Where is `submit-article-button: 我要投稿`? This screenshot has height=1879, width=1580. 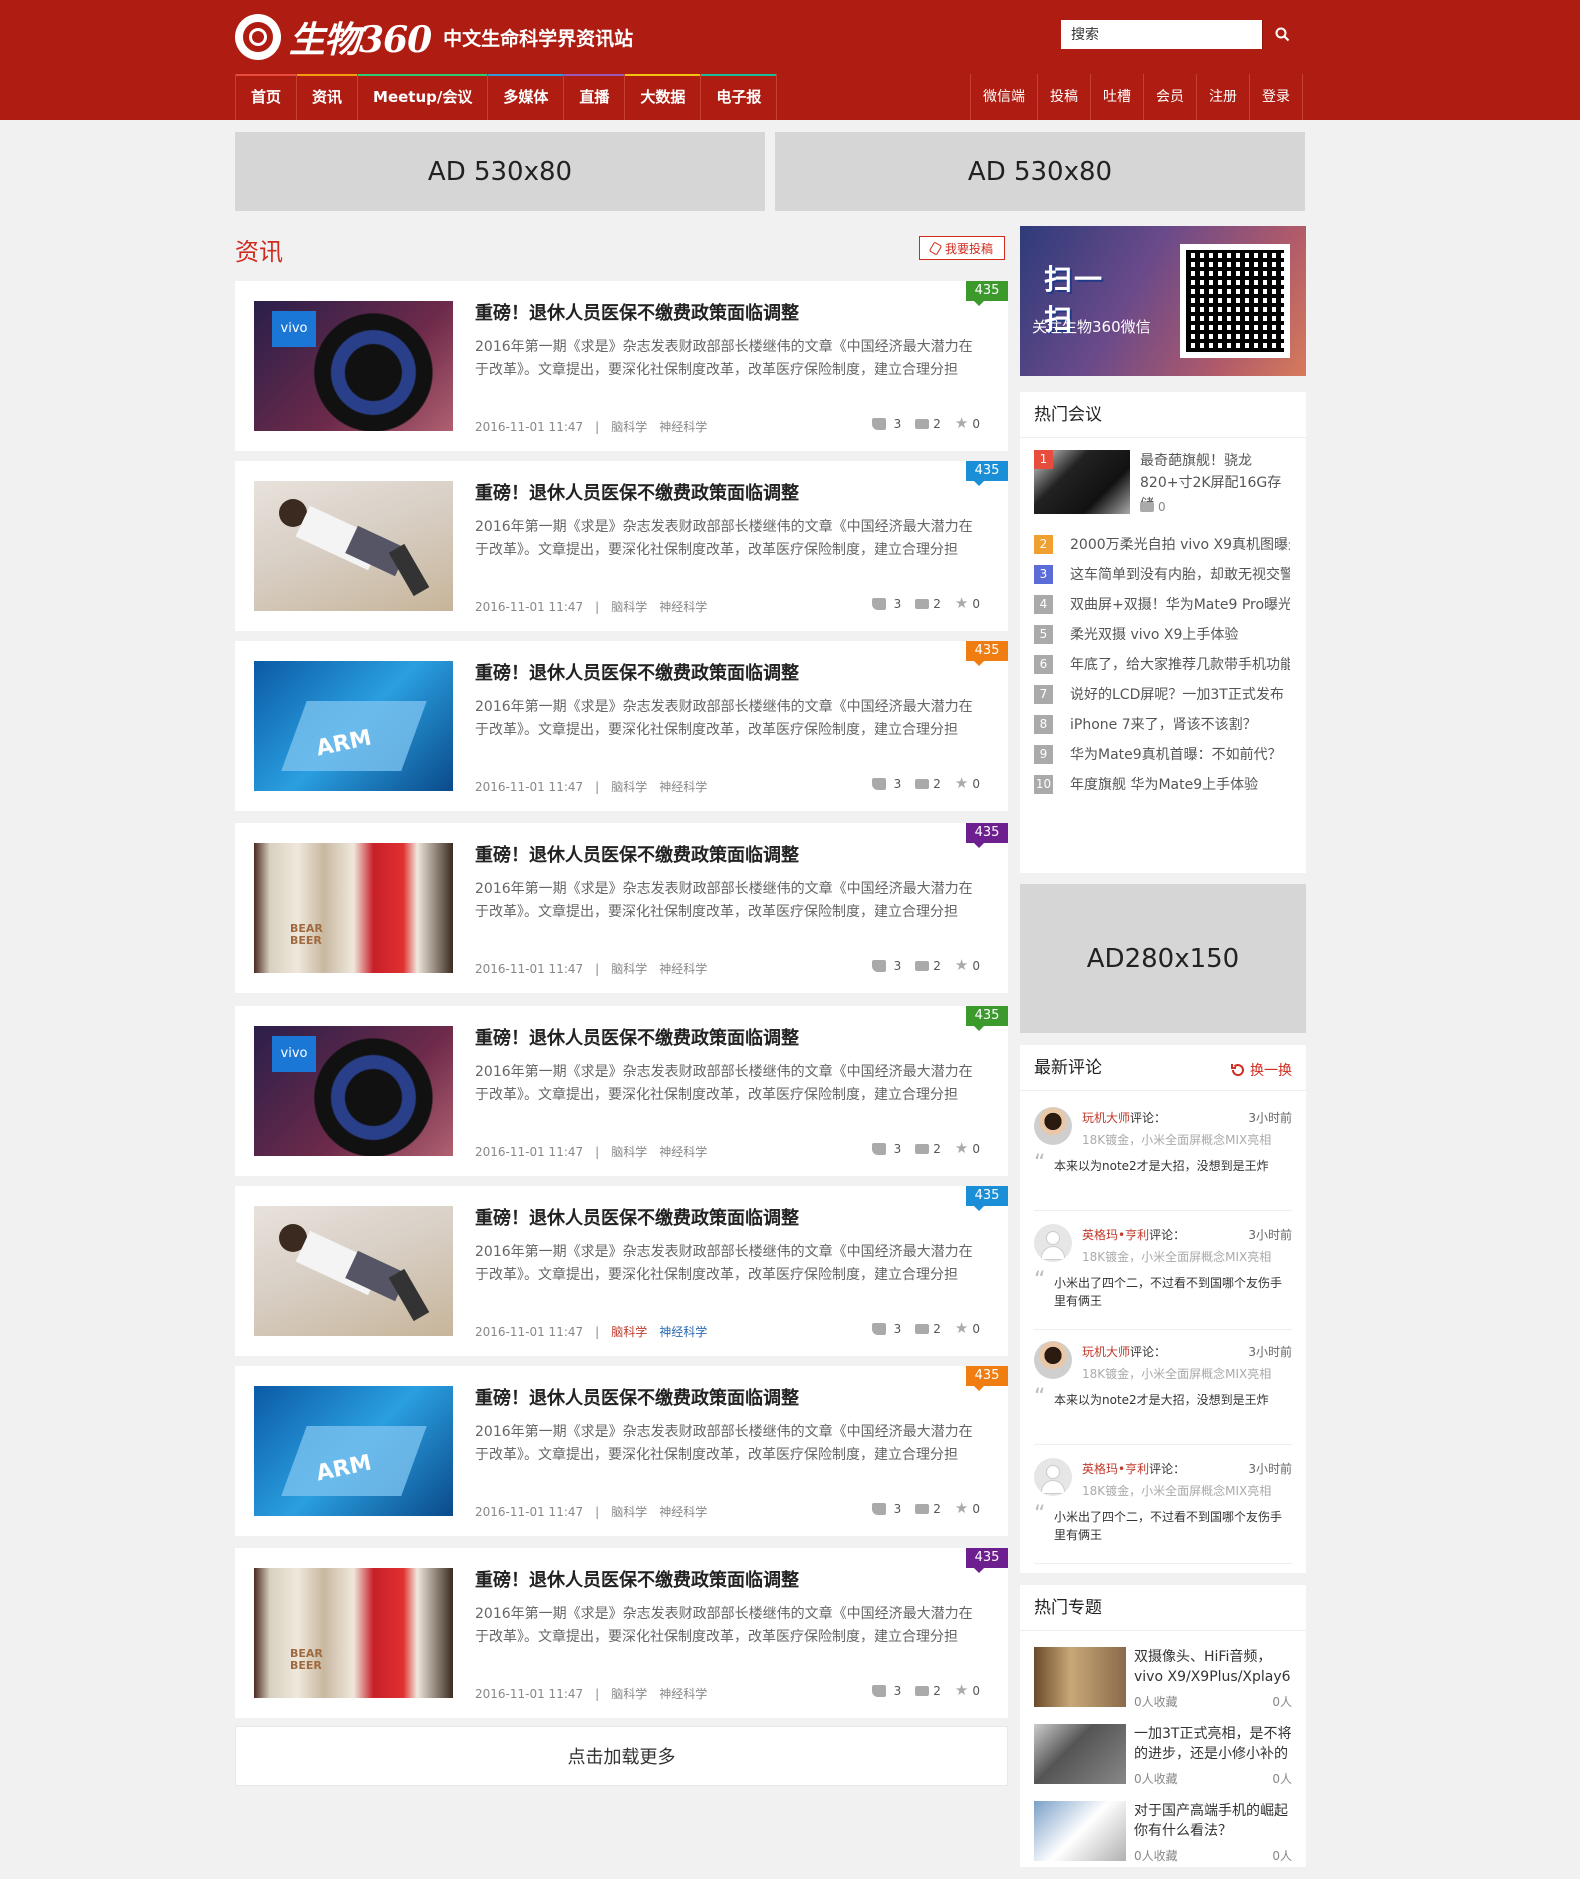
submit-article-button: 我要投稿 is located at coordinates (962, 248).